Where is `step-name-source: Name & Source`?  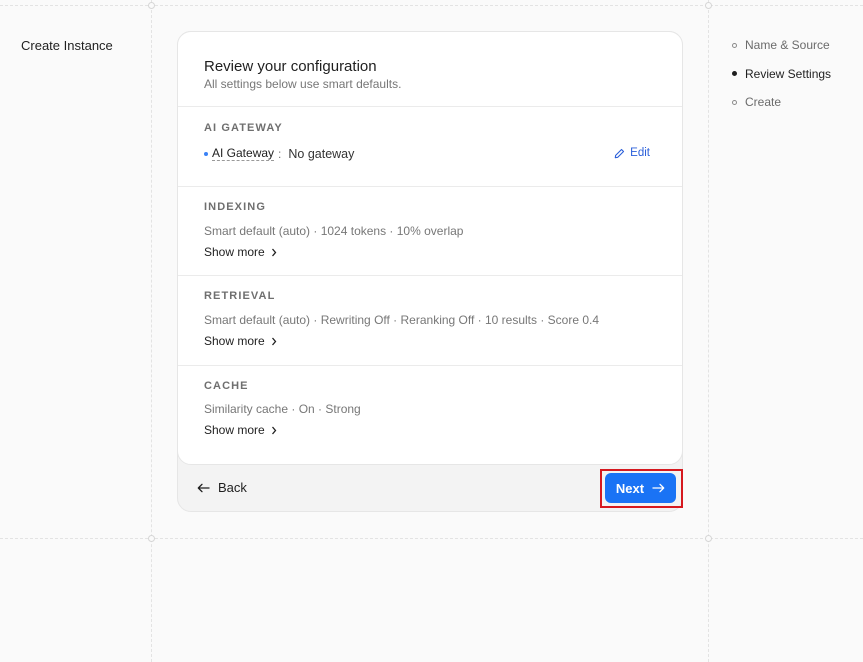
step-name-source: Name & Source is located at coordinates (781, 45).